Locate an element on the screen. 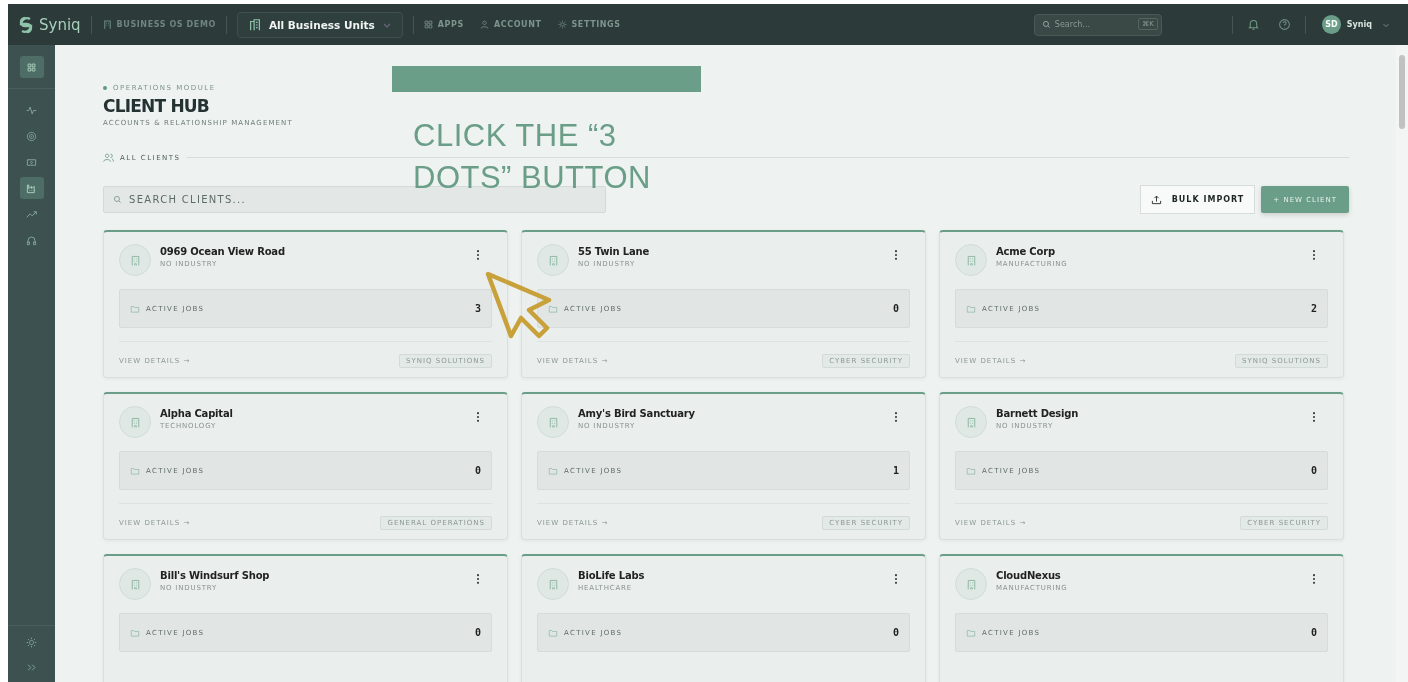 The height and width of the screenshot is (682, 1408). factory-icon is located at coordinates (31, 188).